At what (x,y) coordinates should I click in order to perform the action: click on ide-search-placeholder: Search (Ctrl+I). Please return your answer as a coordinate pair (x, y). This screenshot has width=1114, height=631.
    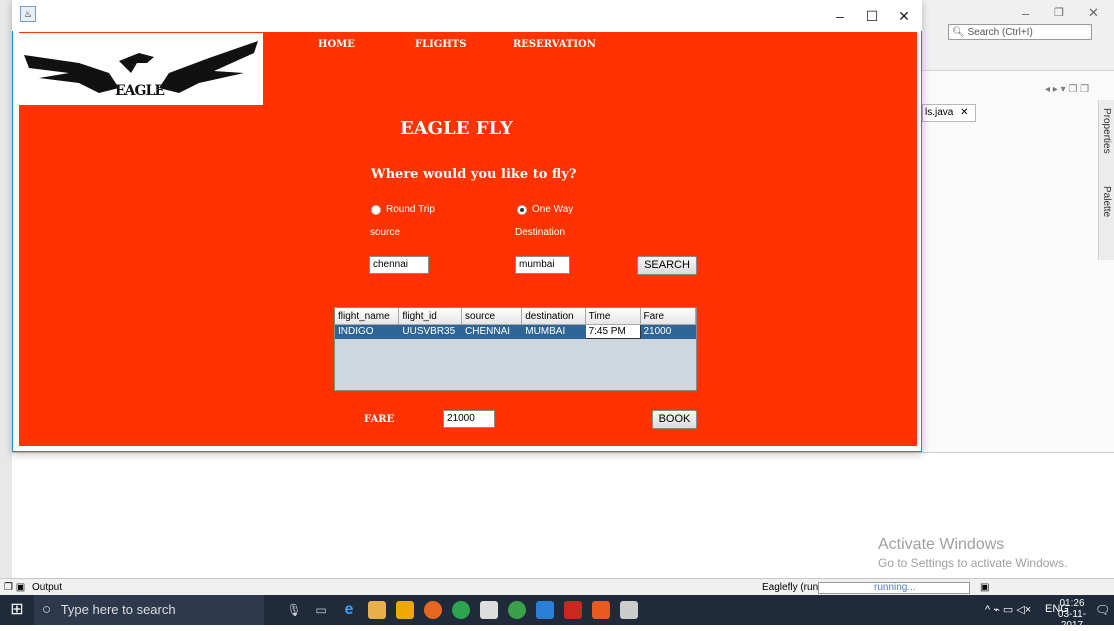
    Looking at the image, I should click on (1000, 32).